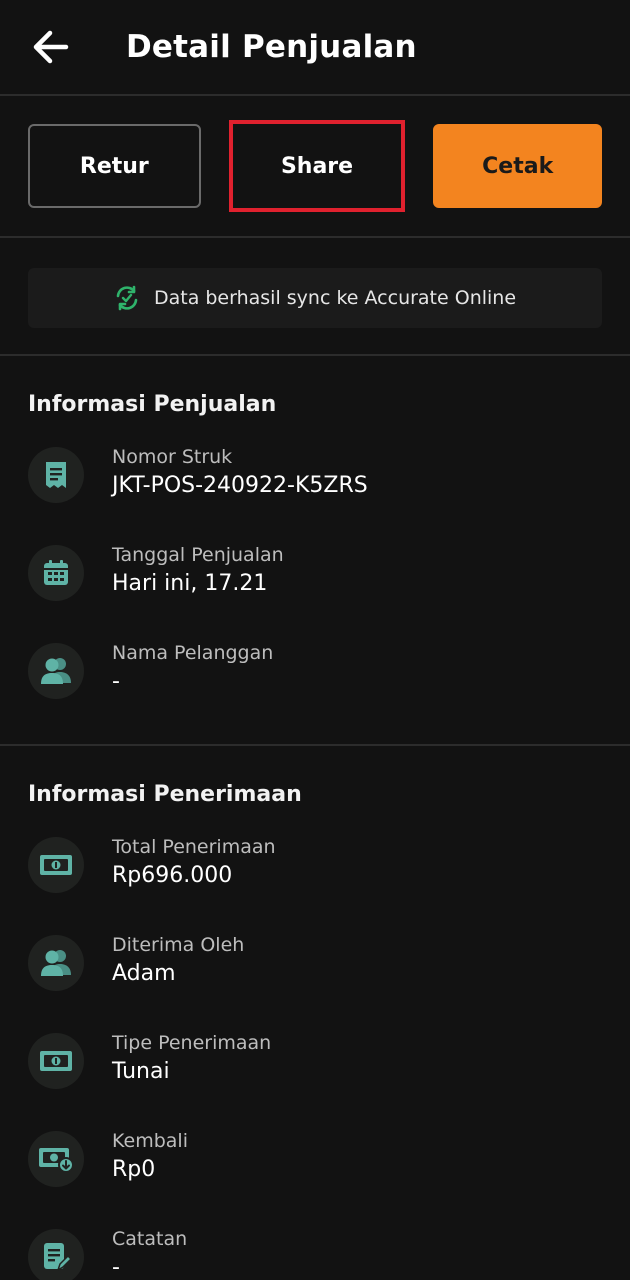  What do you see at coordinates (116, 1267) in the screenshot?
I see `notes-value: -` at bounding box center [116, 1267].